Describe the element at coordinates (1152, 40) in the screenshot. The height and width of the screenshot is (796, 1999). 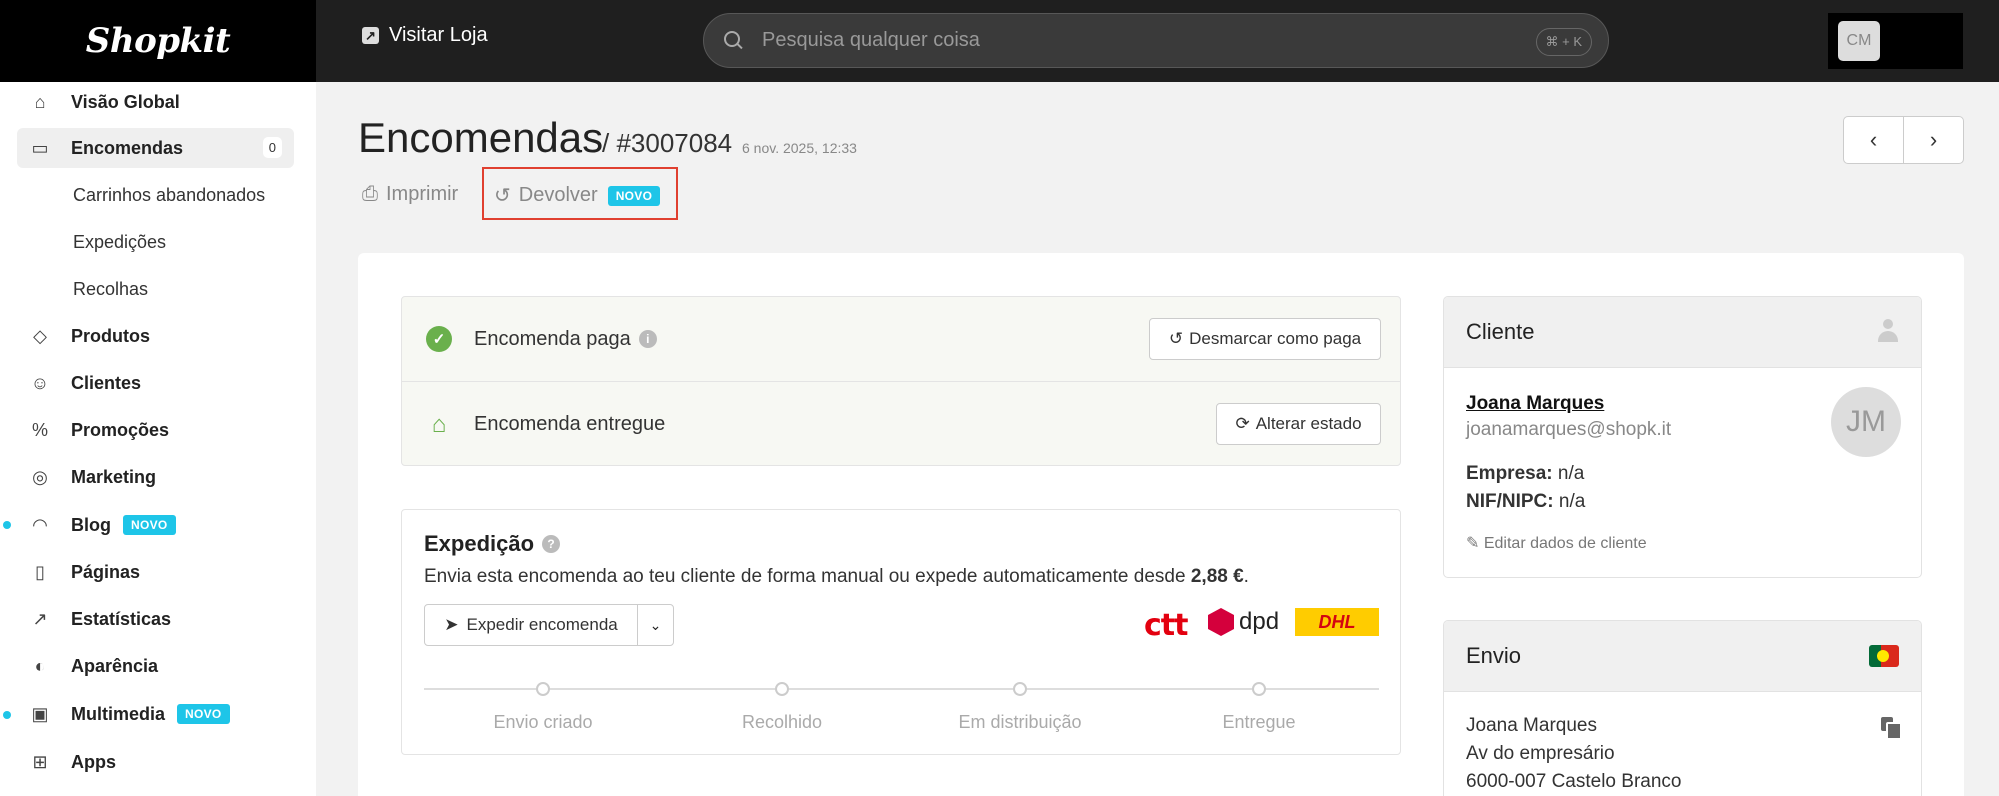
I see `search-input` at that location.